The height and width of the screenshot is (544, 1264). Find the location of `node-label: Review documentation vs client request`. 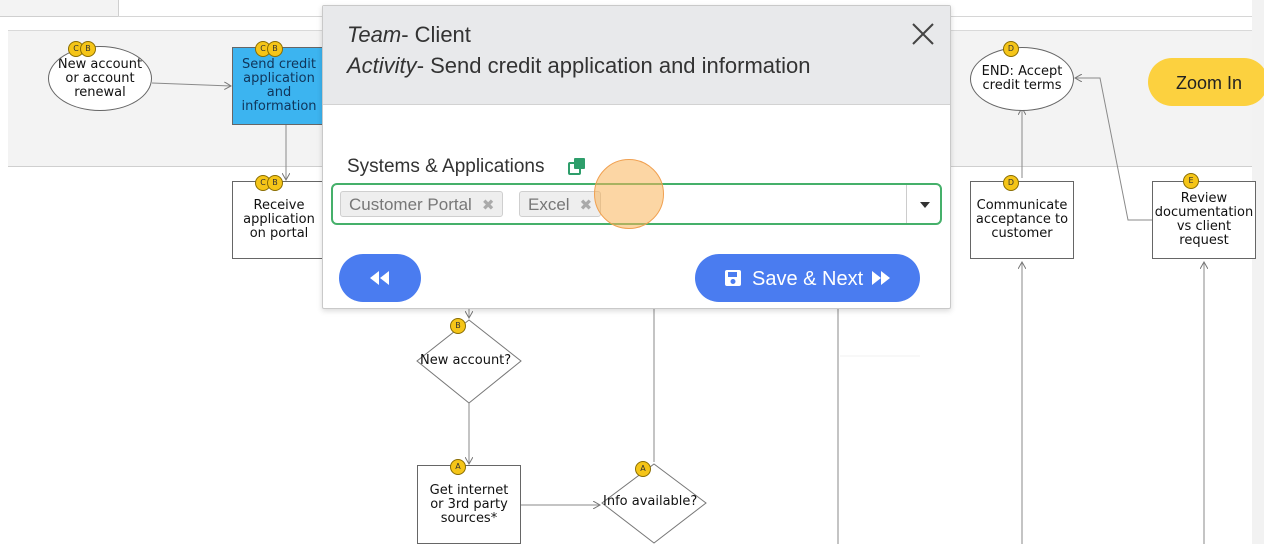

node-label: Review documentation vs client request is located at coordinates (1204, 219).